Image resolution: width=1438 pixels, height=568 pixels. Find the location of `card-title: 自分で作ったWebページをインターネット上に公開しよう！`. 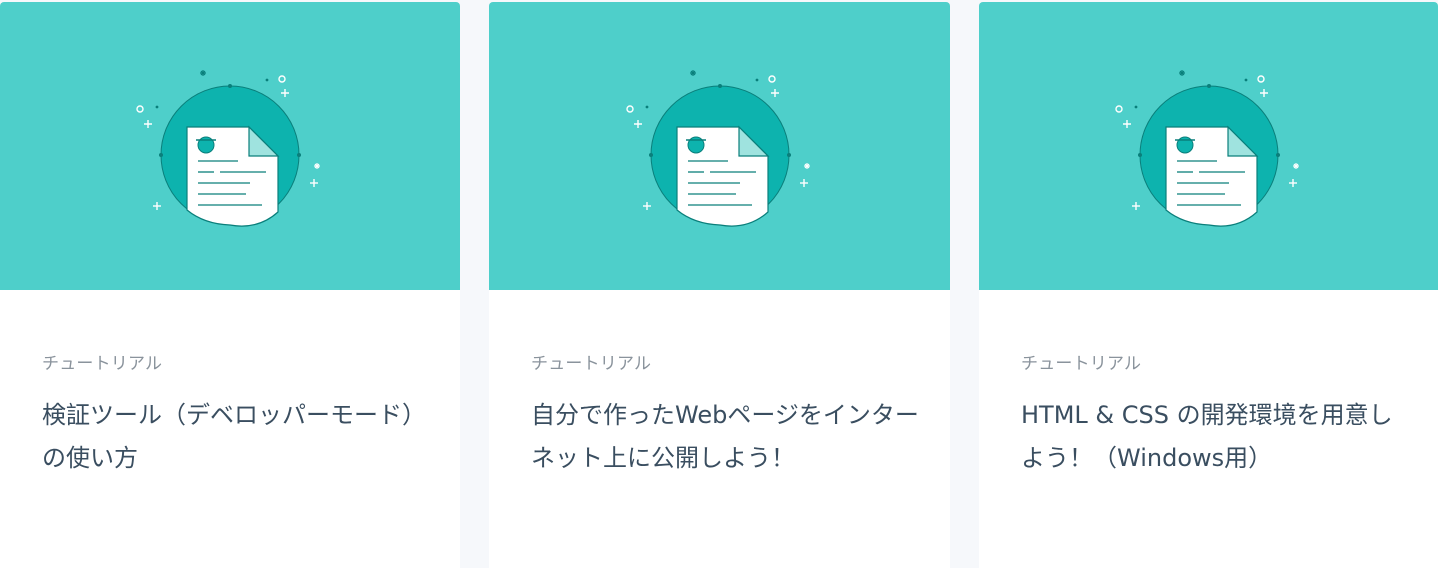

card-title: 自分で作ったWebページをインターネット上に公開しよう！ is located at coordinates (725, 437).